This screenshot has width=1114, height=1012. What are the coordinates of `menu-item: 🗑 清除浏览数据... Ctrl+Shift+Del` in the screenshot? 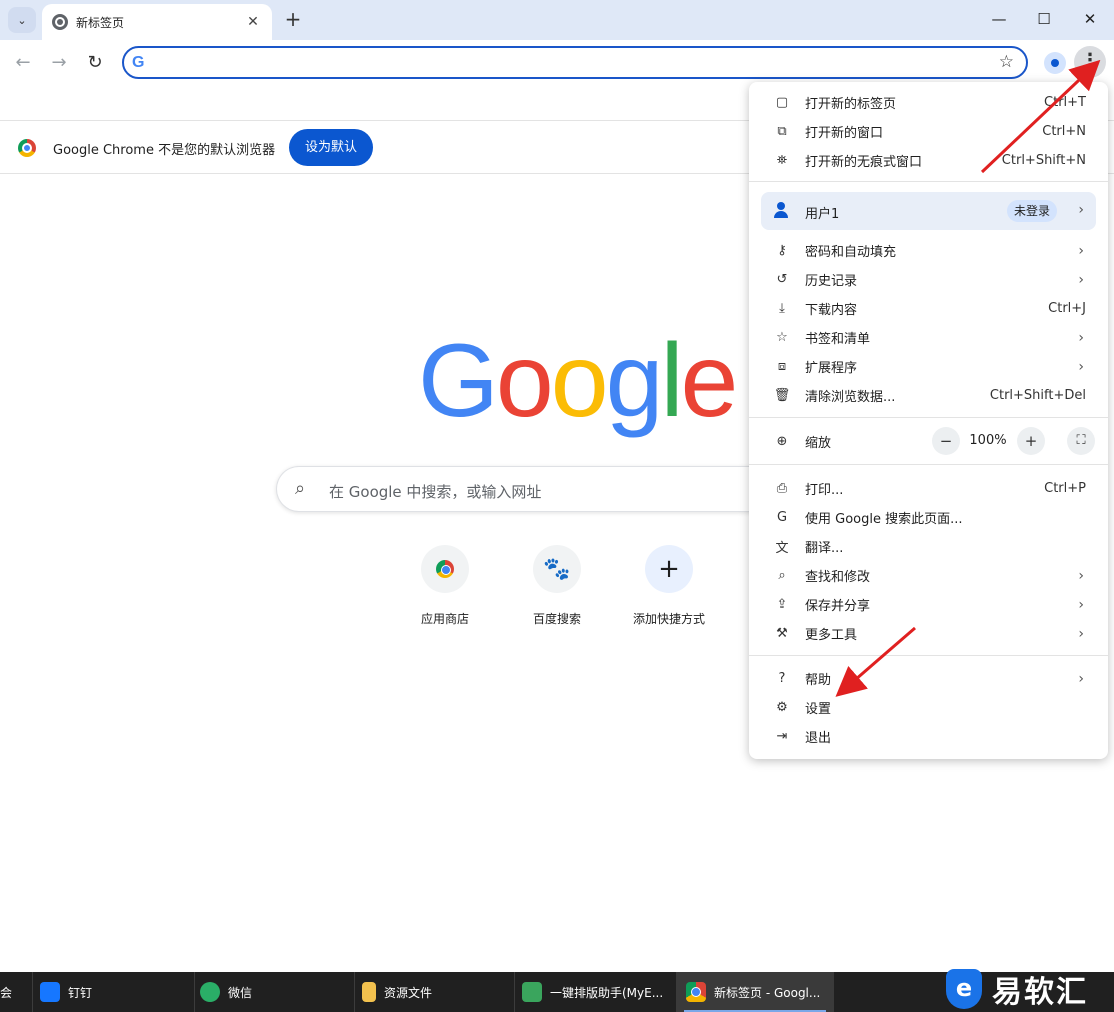 It's located at (928, 395).